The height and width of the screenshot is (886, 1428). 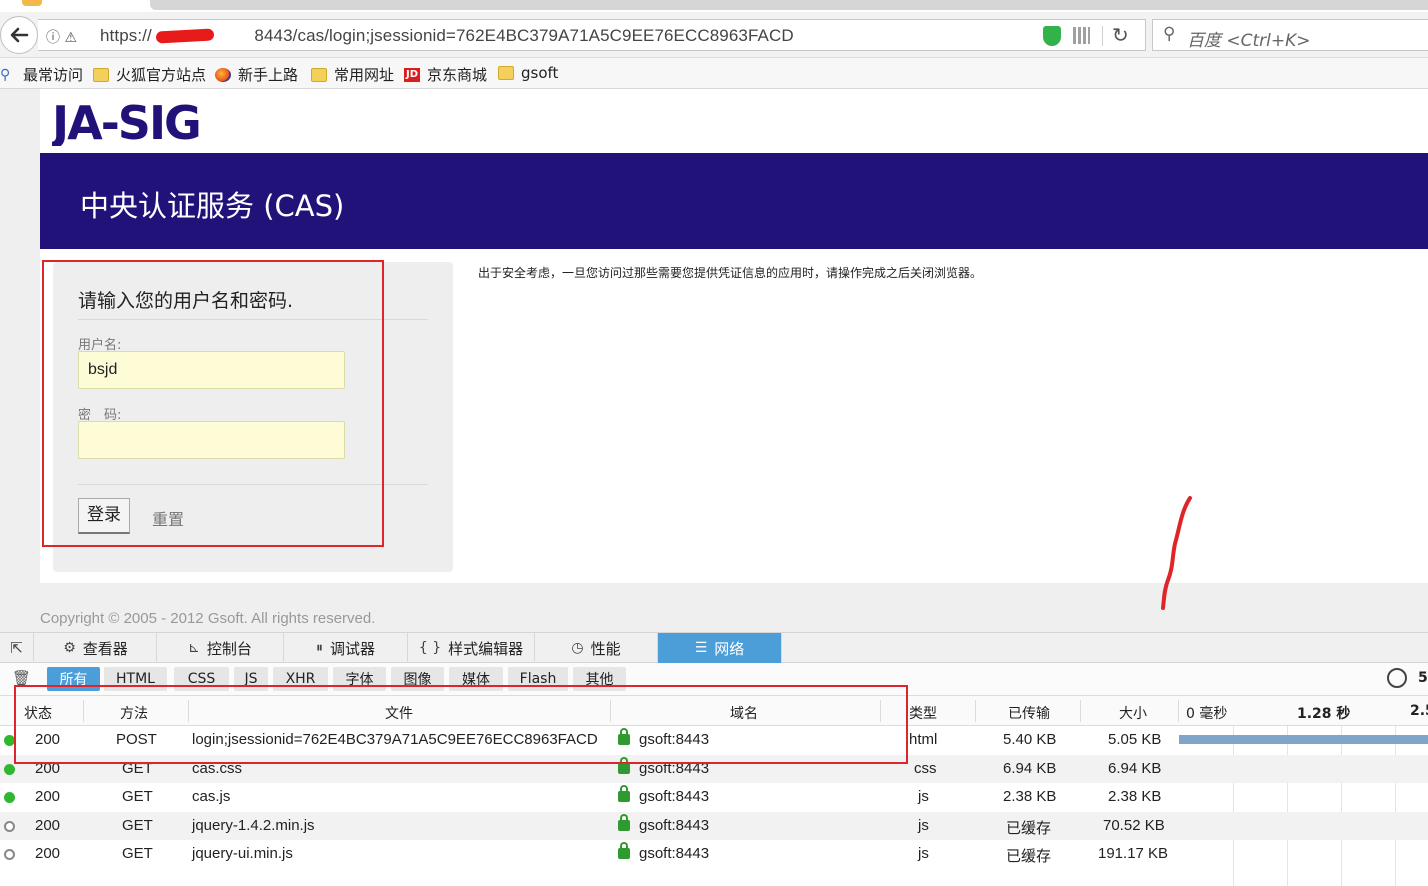 I want to click on column-transferred: 已传输, so click(x=1029, y=713).